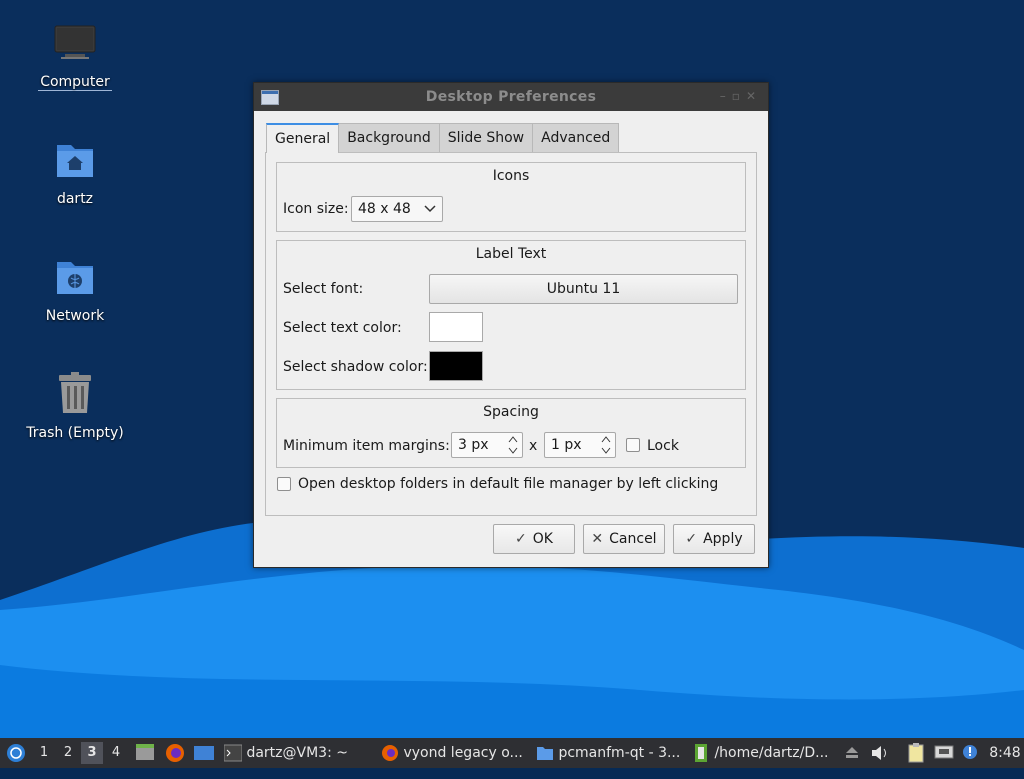 This screenshot has height=779, width=1024. I want to click on terminal-icon, so click(233, 753).